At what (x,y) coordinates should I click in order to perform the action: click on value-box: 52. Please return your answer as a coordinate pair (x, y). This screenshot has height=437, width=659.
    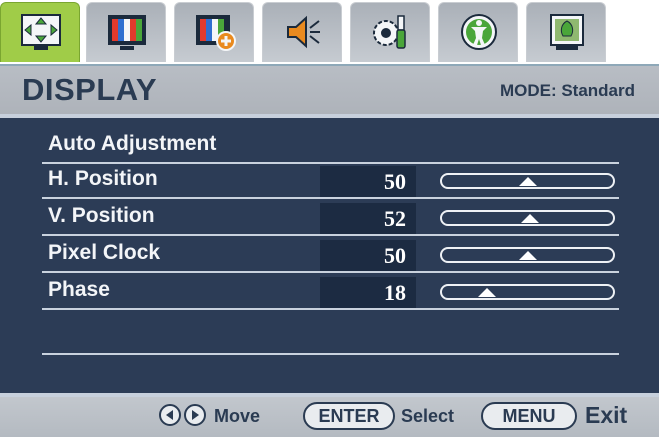
    Looking at the image, I should click on (368, 218).